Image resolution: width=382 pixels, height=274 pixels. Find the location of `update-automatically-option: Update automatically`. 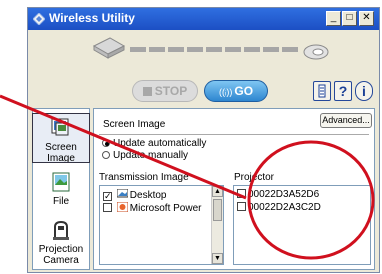

update-automatically-option: Update automatically is located at coordinates (154, 143).